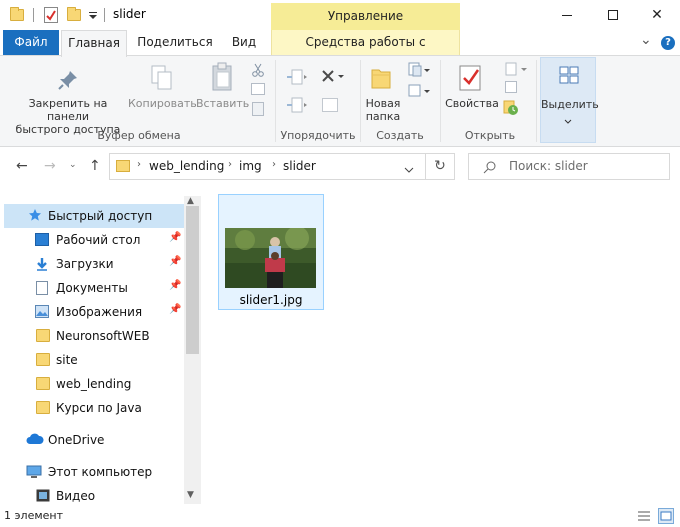 The width and height of the screenshot is (680, 527). What do you see at coordinates (94, 288) in the screenshot?
I see `nav-item-documents: Документы 📌` at bounding box center [94, 288].